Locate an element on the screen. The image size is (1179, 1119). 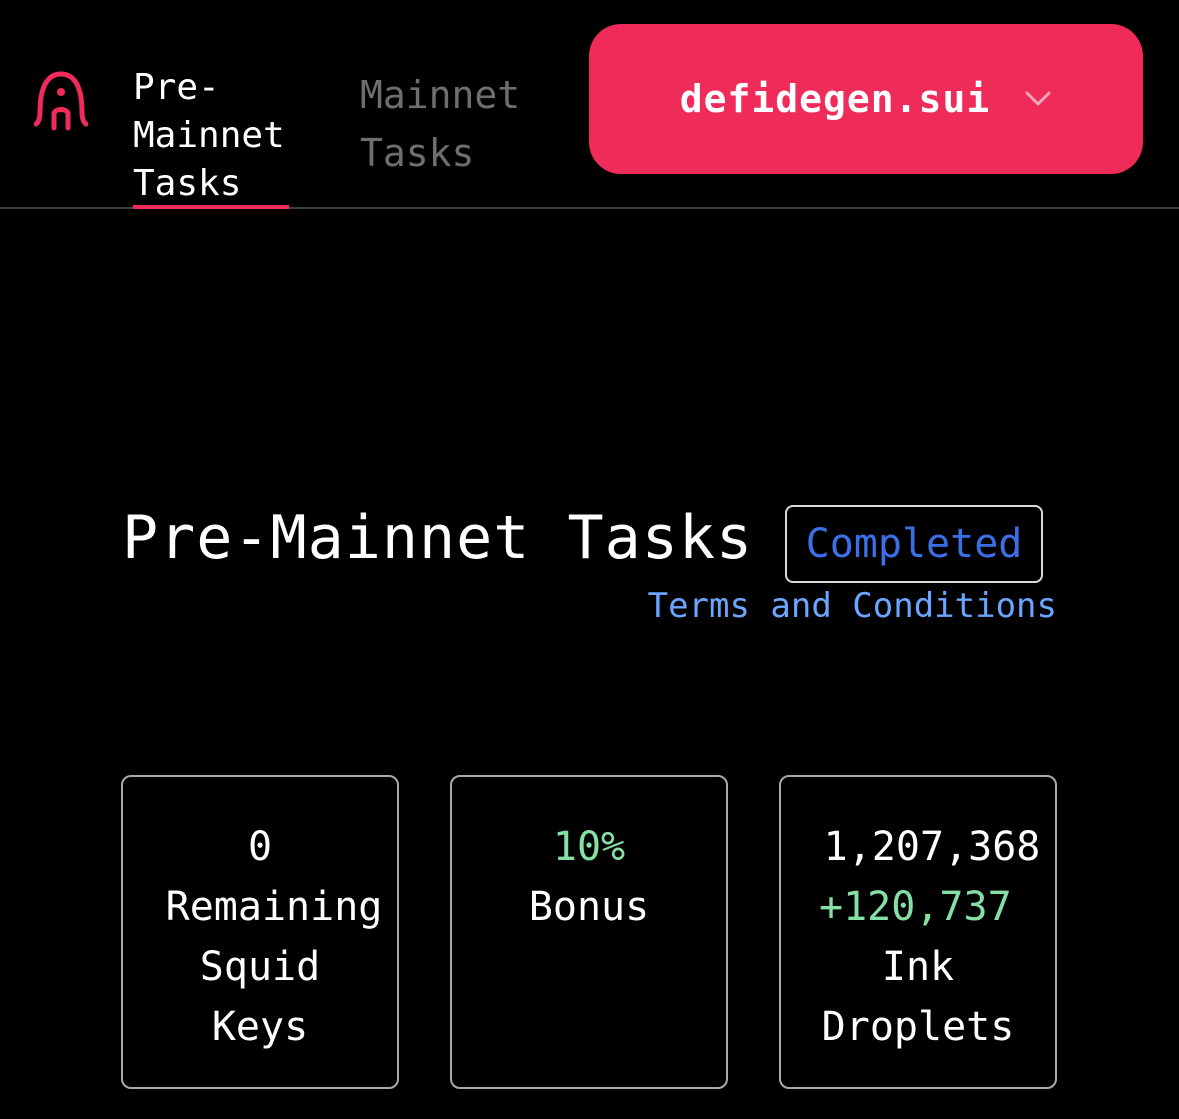
remaining-keys-value: 0 is located at coordinates (260, 847).